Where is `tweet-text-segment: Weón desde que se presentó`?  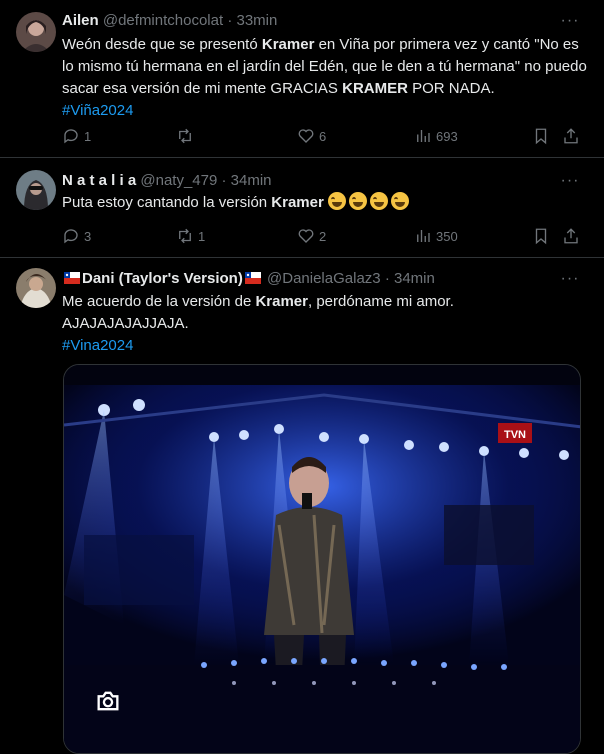
tweet-text-segment: Weón desde que se presentó is located at coordinates (162, 44).